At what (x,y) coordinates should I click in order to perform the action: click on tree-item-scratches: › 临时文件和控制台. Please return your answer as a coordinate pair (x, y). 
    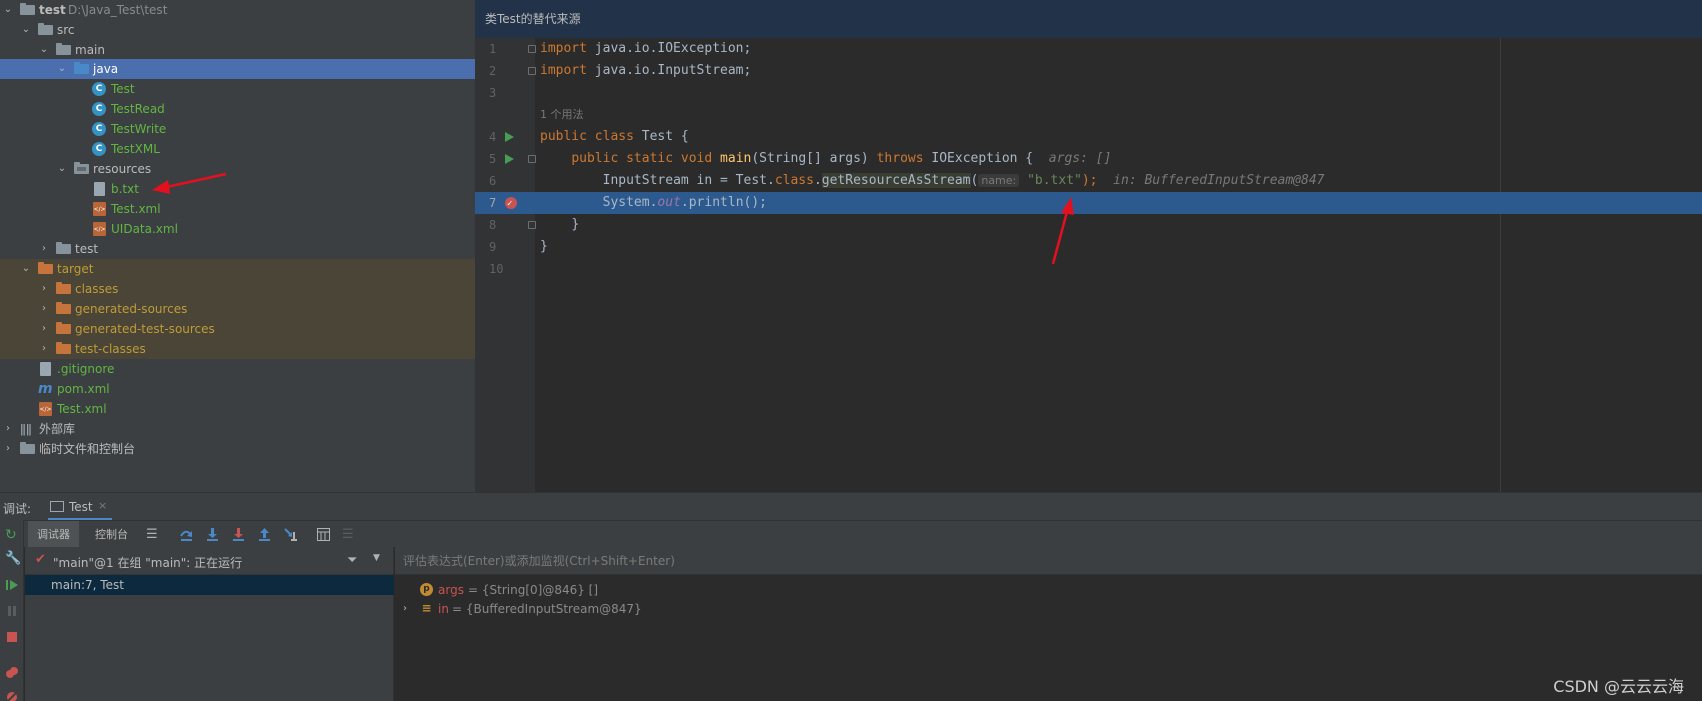
    Looking at the image, I should click on (237, 449).